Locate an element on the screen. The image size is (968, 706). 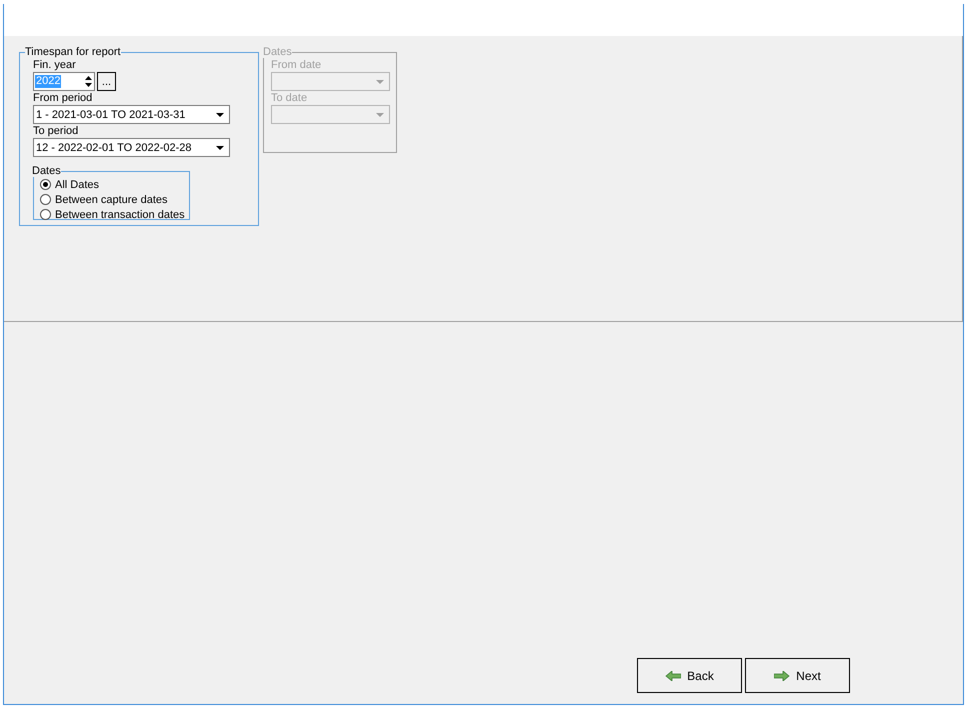
radio-label: Between transaction dates is located at coordinates (120, 214).